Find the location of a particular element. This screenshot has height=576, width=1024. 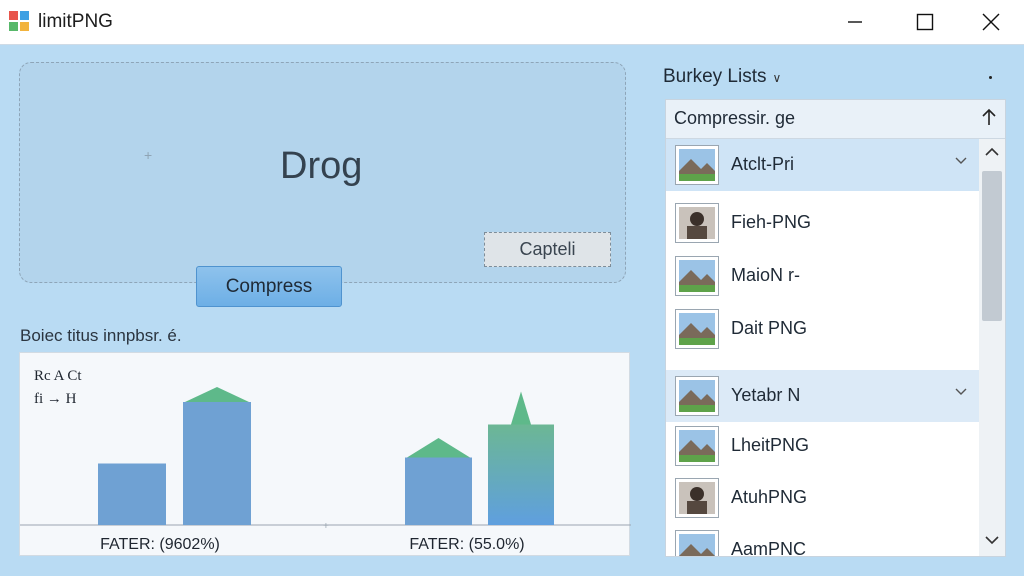

compress-button: Compress is located at coordinates (269, 286).